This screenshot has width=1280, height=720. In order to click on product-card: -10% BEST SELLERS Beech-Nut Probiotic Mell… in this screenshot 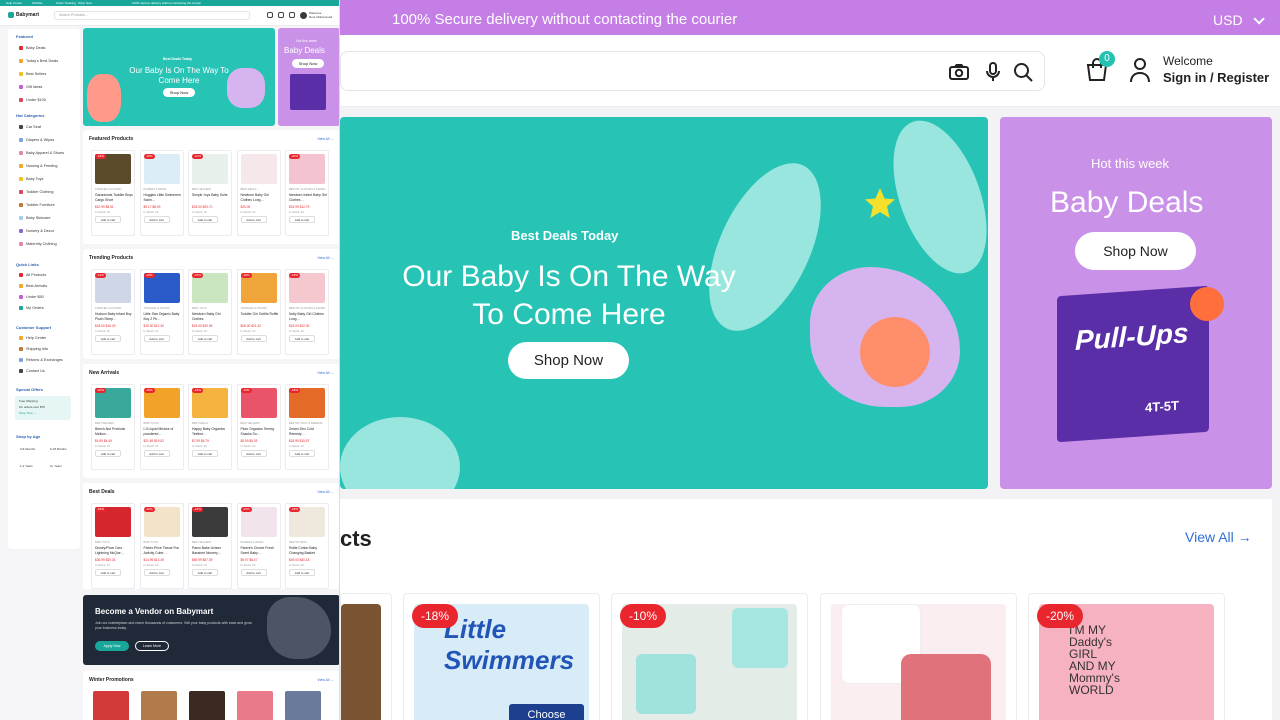, I will do `click(113, 427)`.